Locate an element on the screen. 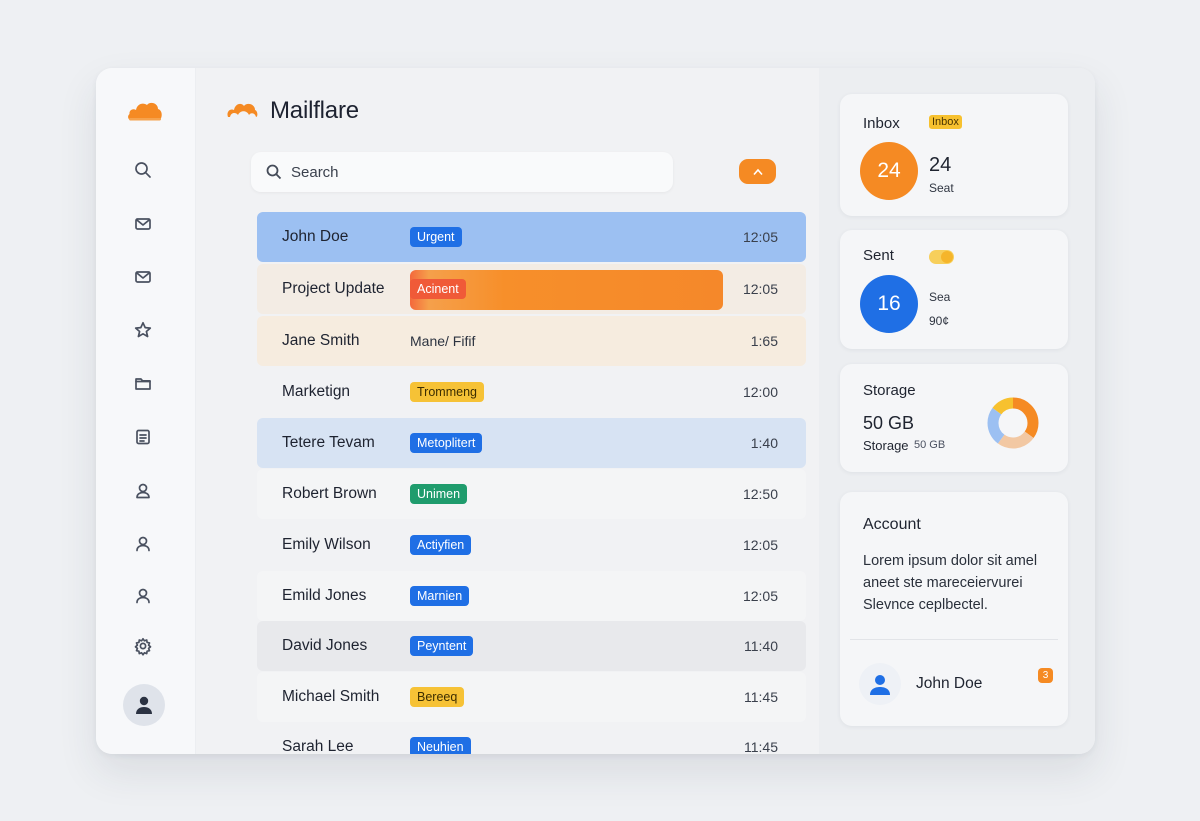  notification-badge: 3 is located at coordinates (1045, 675).